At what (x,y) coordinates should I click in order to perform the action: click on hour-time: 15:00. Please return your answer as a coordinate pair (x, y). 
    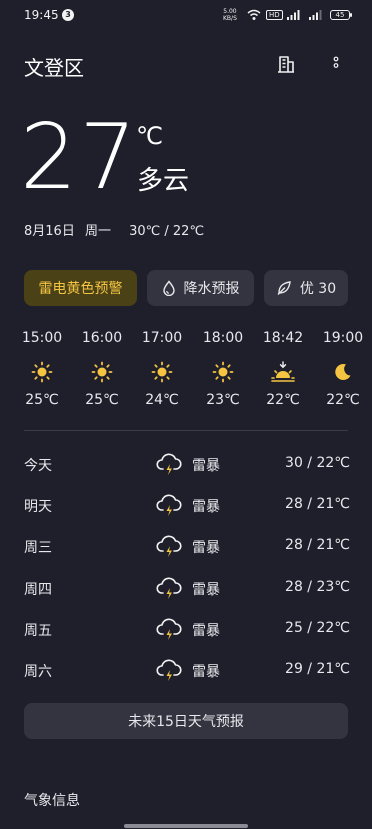
    Looking at the image, I should click on (42, 338).